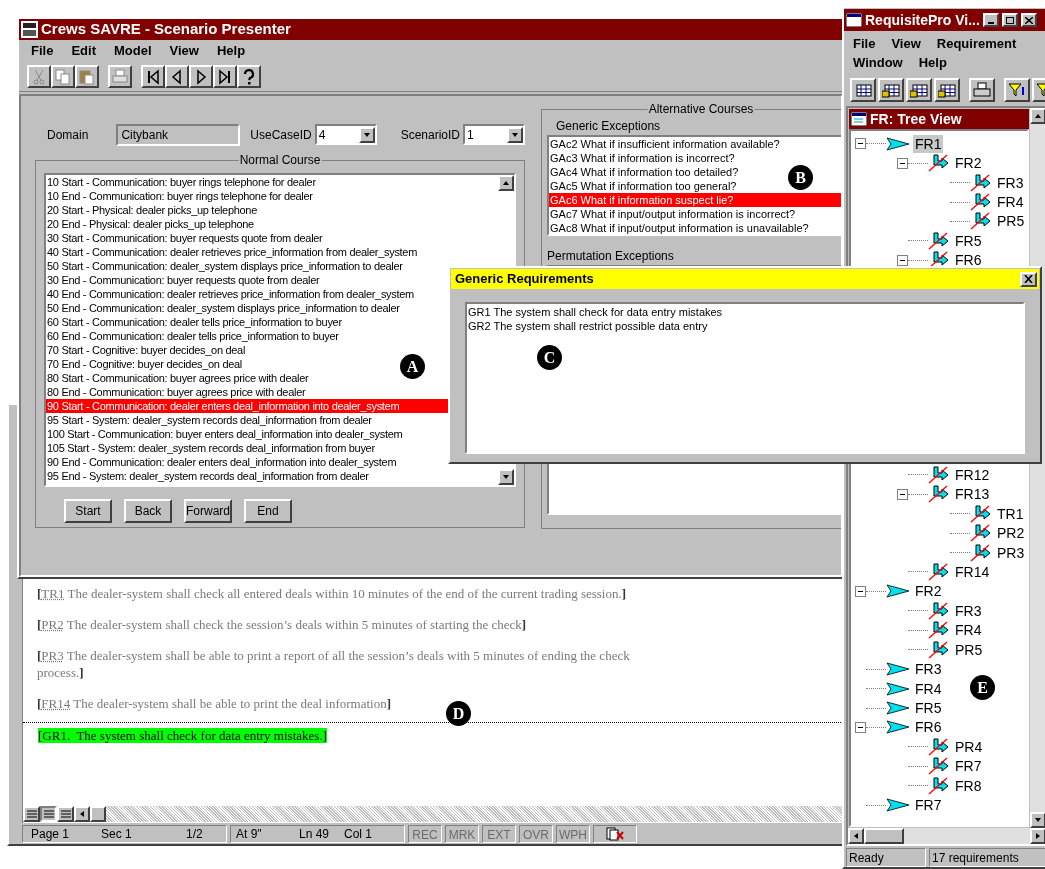  Describe the element at coordinates (972, 474) in the screenshot. I see `tree-node-label: FR12` at that location.